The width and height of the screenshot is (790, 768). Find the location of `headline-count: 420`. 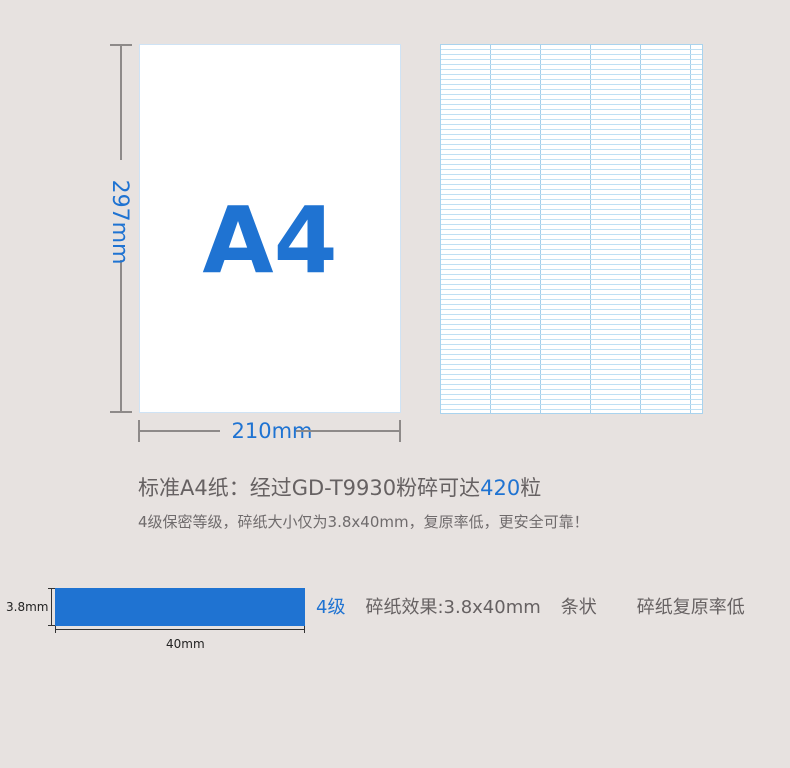

headline-count: 420 is located at coordinates (500, 488).